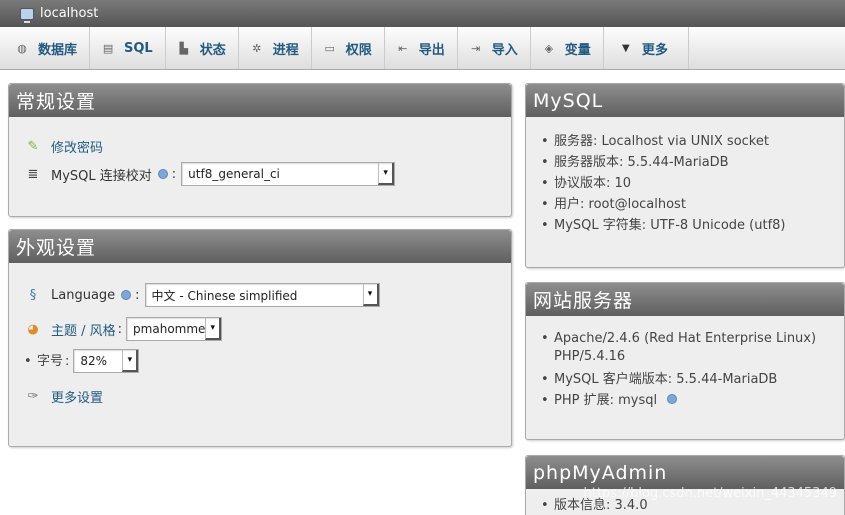 Image resolution: width=845 pixels, height=515 pixels. What do you see at coordinates (476, 48) in the screenshot?
I see `import-icon: ⇥` at bounding box center [476, 48].